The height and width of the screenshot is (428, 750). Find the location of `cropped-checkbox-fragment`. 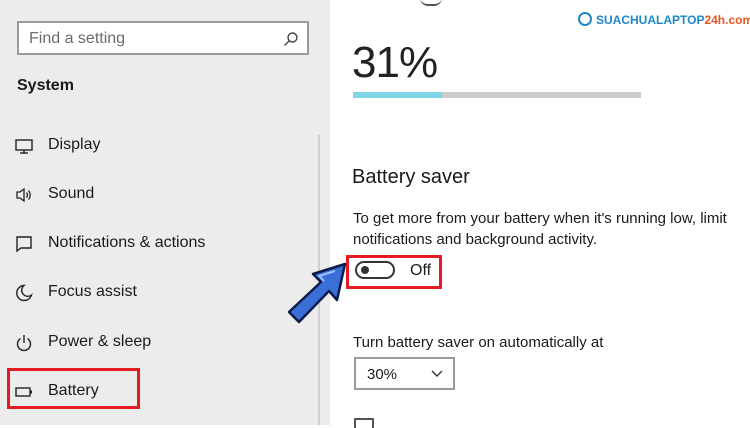

cropped-checkbox-fragment is located at coordinates (364, 423).